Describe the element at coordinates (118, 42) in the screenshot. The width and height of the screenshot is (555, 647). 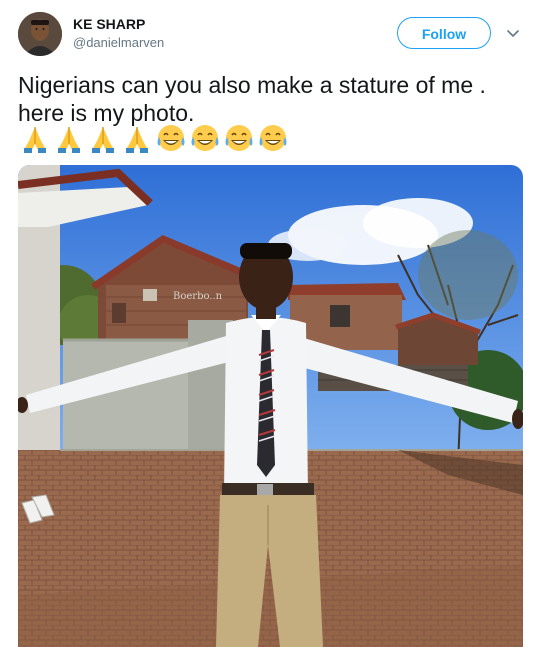
I see `author-handle: @danielmarven` at that location.